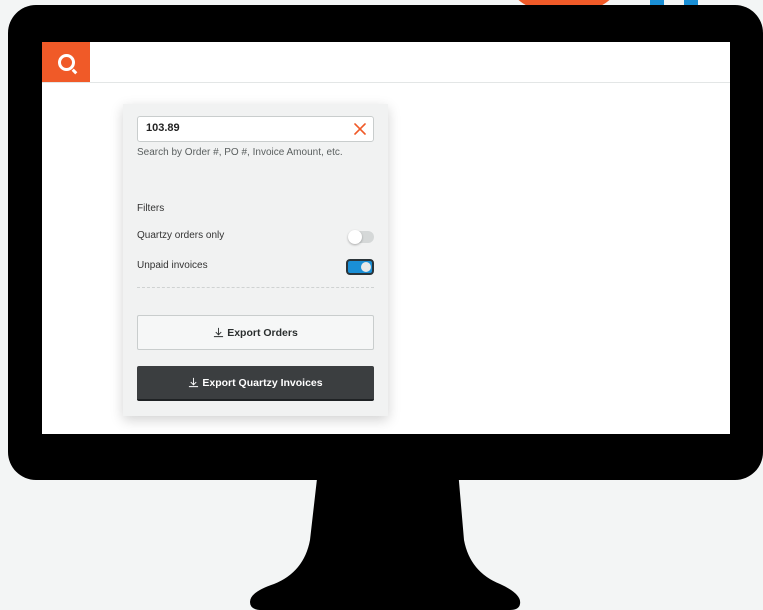 The height and width of the screenshot is (610, 763). What do you see at coordinates (255, 287) in the screenshot?
I see `divider` at bounding box center [255, 287].